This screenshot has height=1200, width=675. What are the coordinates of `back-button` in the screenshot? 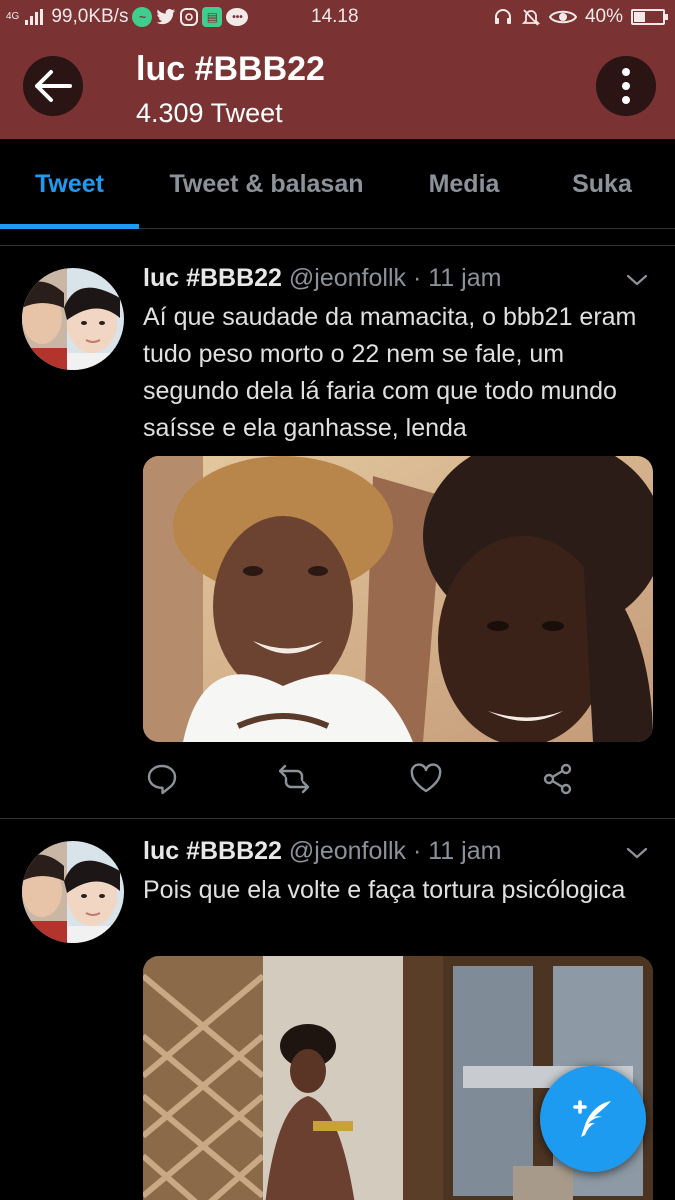 It's located at (53, 86).